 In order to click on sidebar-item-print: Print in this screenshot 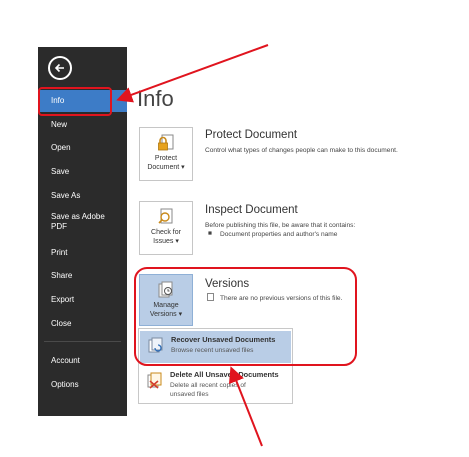, I will do `click(82, 253)`.